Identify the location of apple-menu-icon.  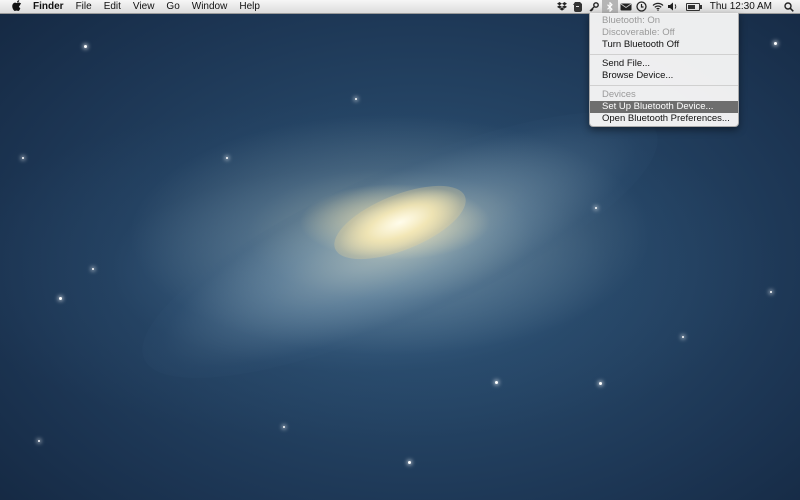
(17, 7).